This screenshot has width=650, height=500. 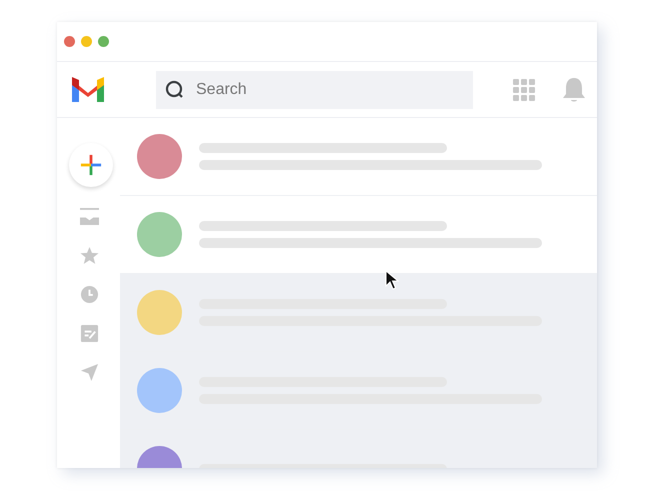 I want to click on search-field: Search, so click(x=314, y=89).